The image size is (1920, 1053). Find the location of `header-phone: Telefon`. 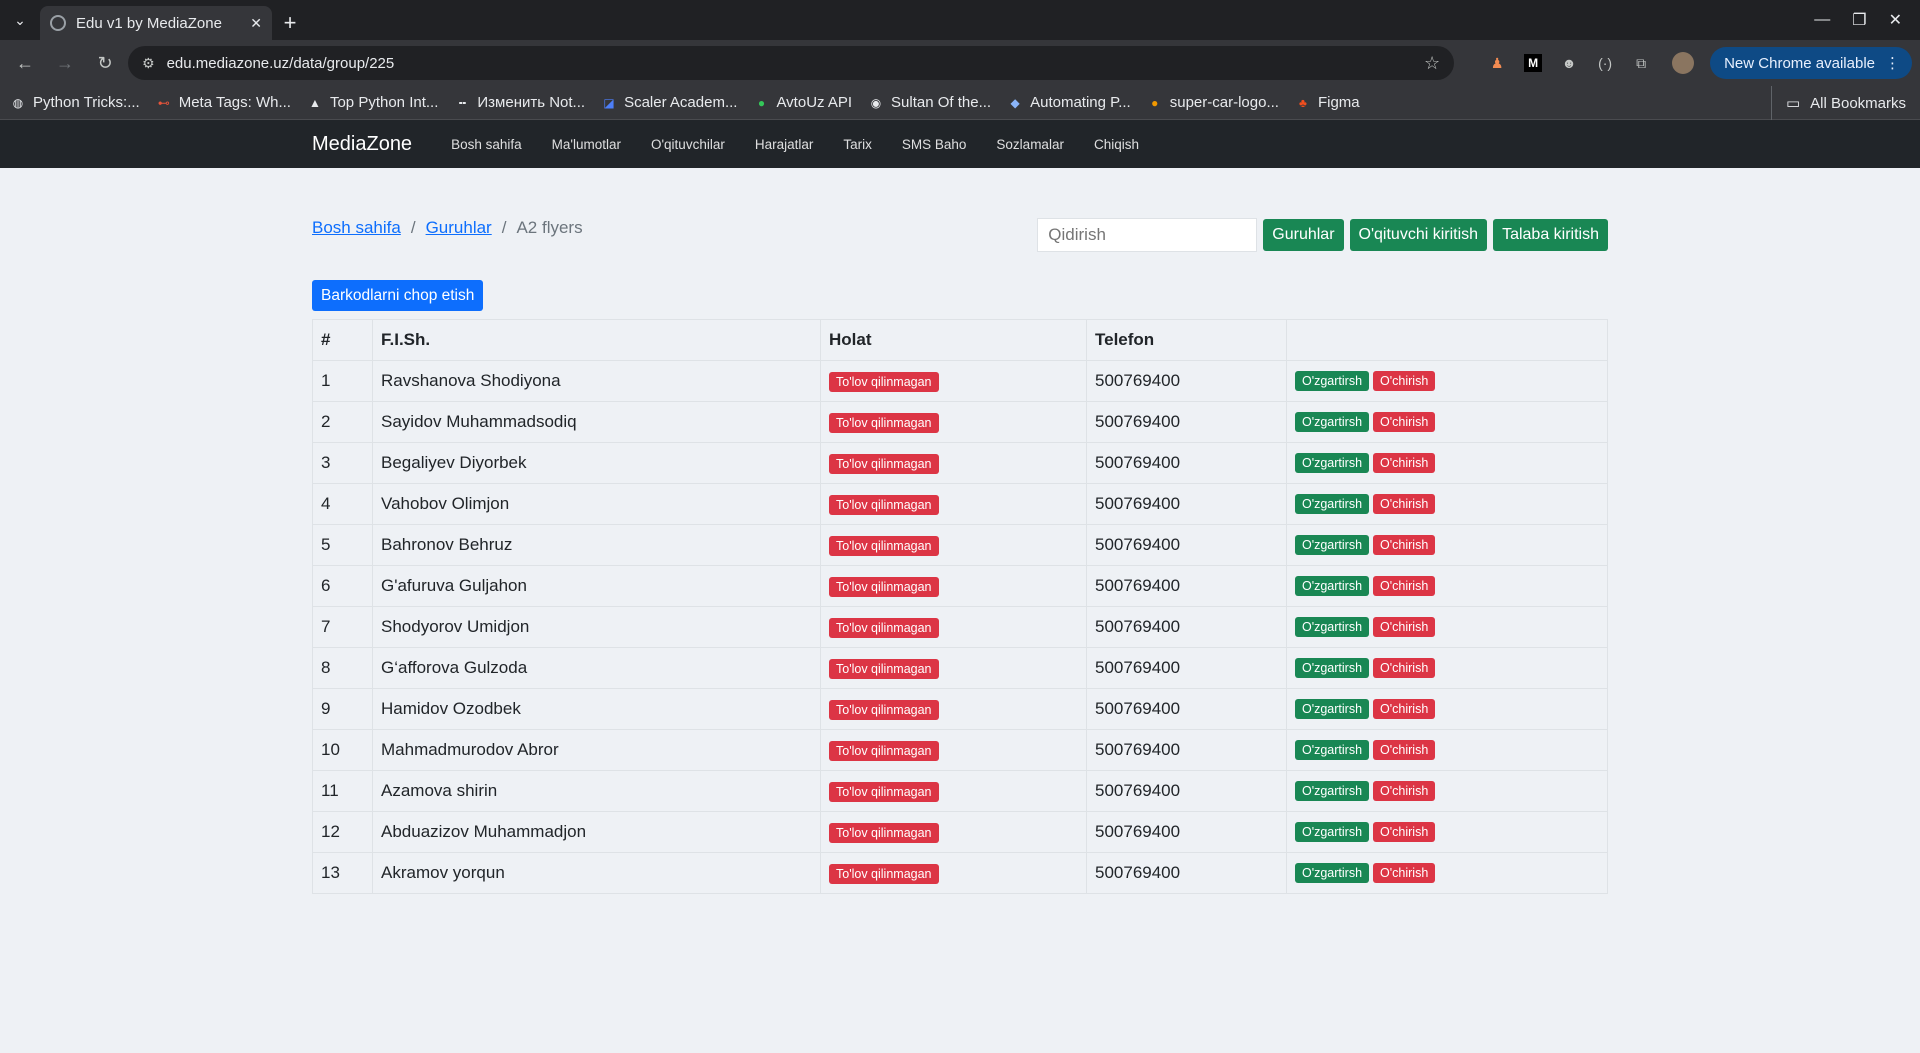

header-phone: Telefon is located at coordinates (1186, 340).